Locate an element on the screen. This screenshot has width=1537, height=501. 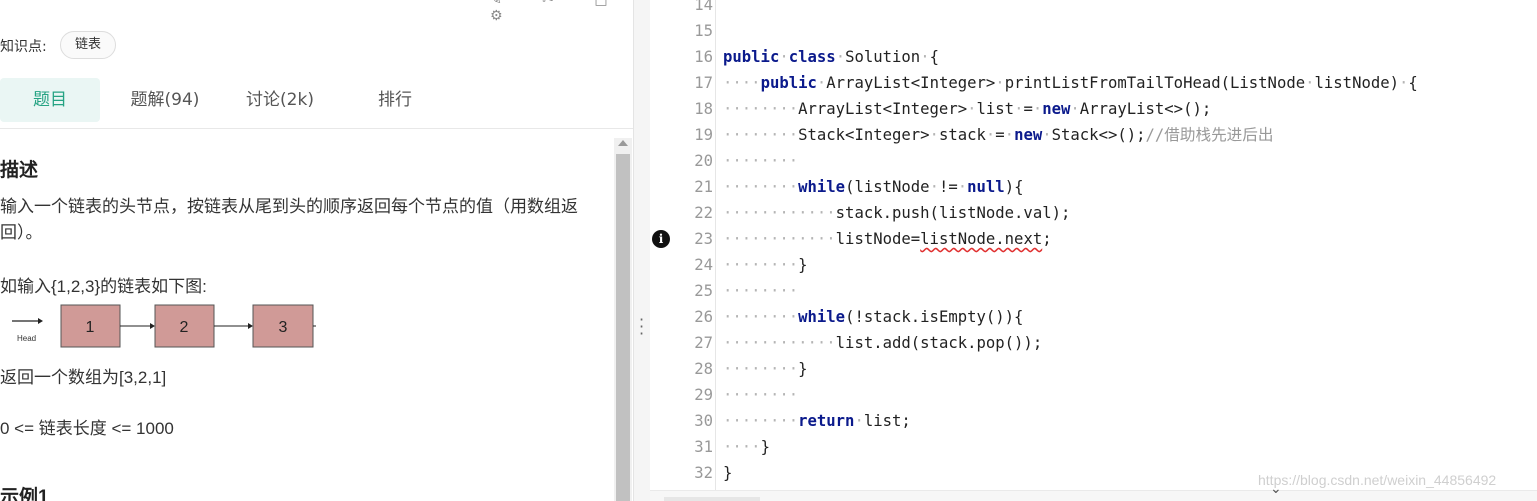
code-line: 26 ········while(!stack.isEmpty()){ is located at coordinates (1090, 317).